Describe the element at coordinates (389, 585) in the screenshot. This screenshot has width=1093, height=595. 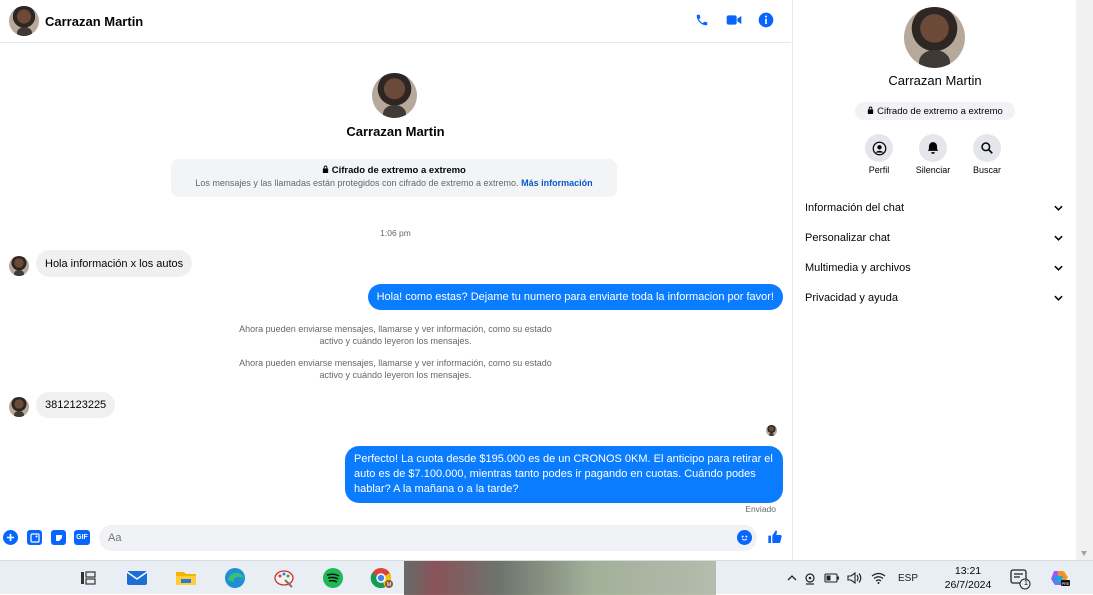
I see `svg-text: M` at that location.